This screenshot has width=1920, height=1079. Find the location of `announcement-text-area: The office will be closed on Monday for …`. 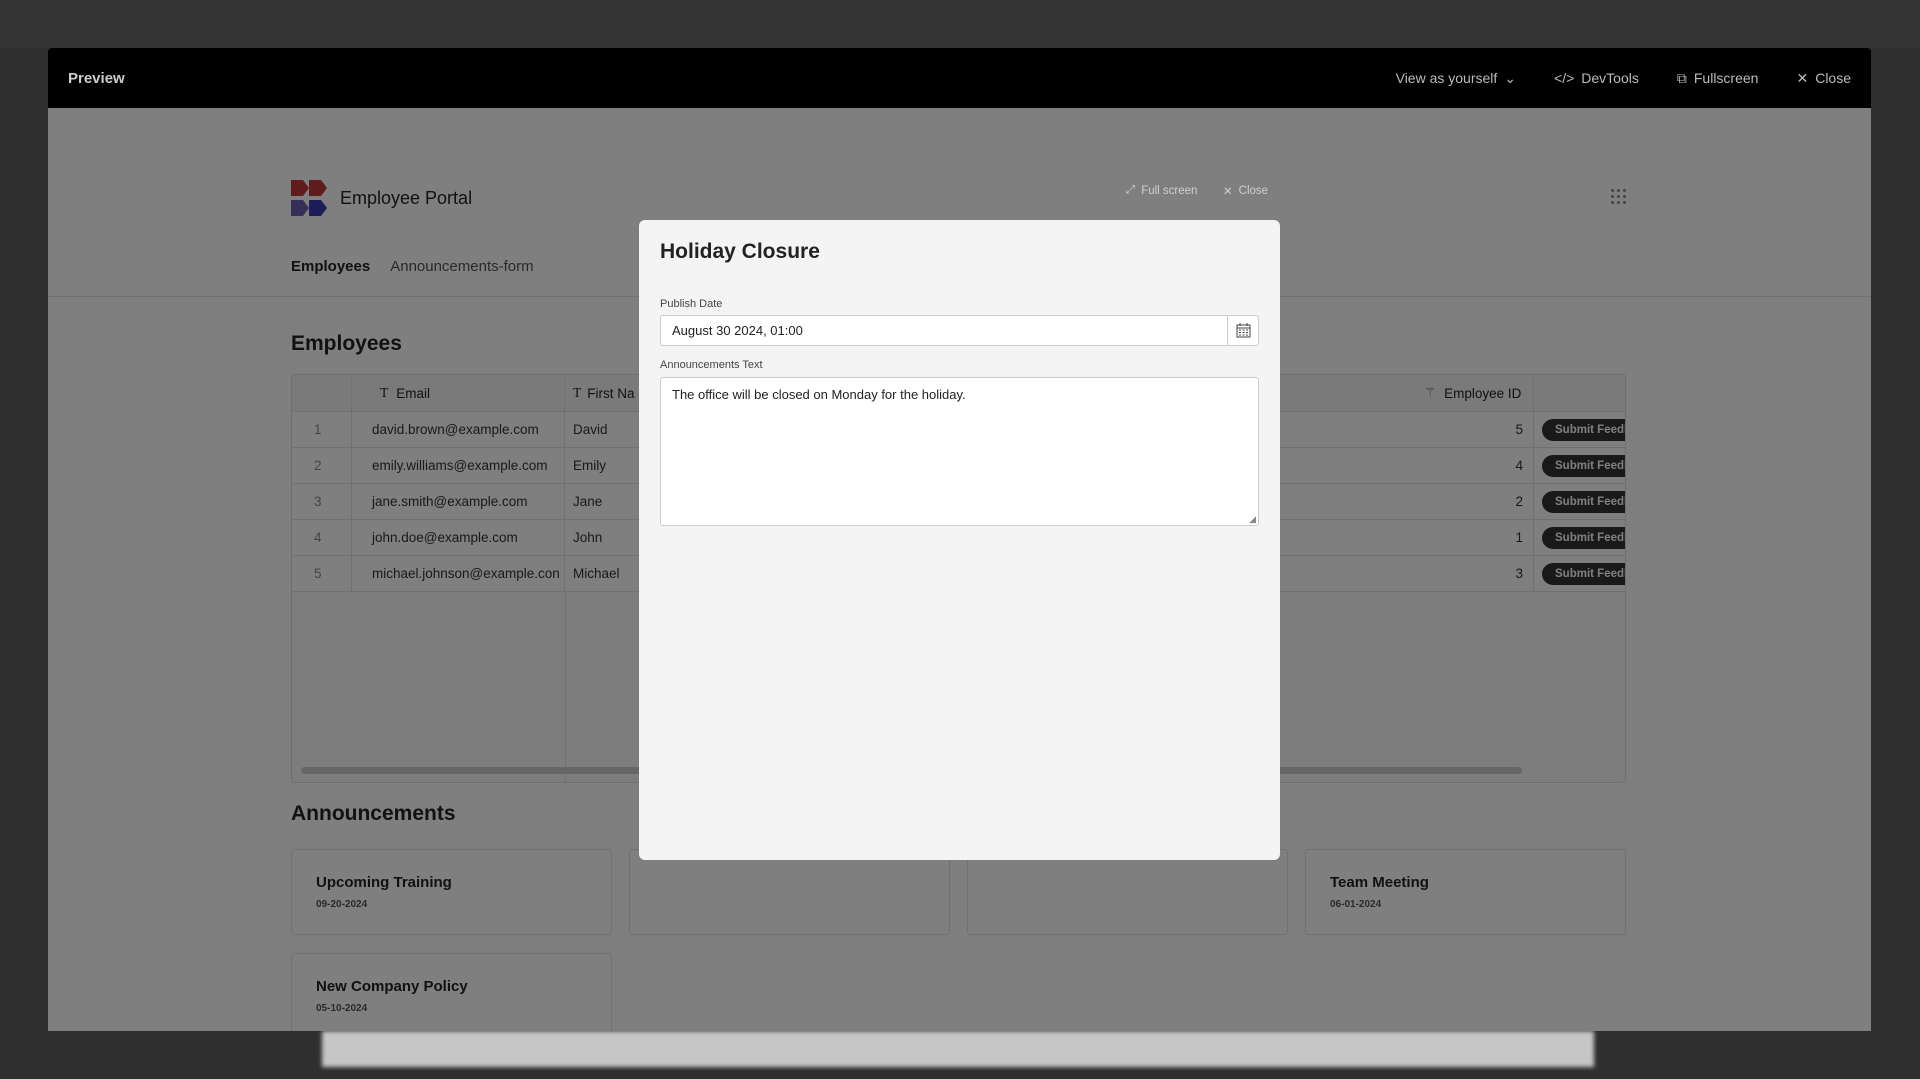

announcement-text-area: The office will be closed on Monday for … is located at coordinates (959, 451).